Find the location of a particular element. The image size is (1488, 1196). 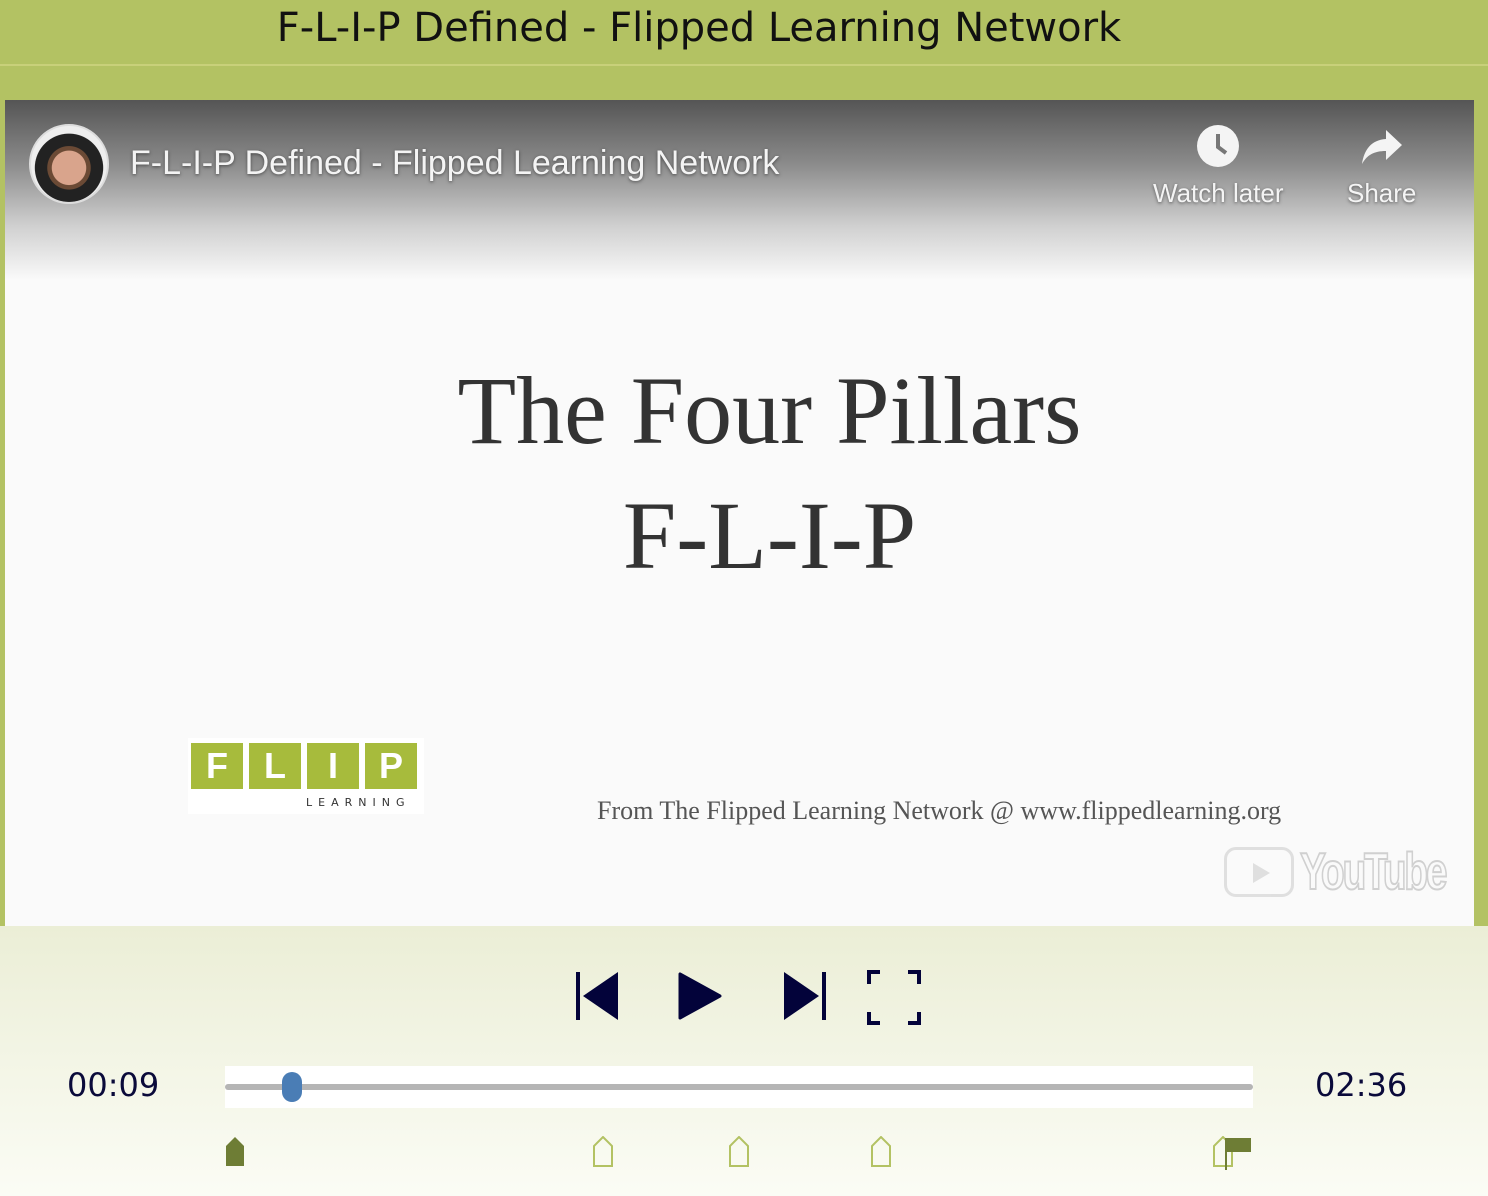

watch-later-button: Watch later is located at coordinates (1218, 166).